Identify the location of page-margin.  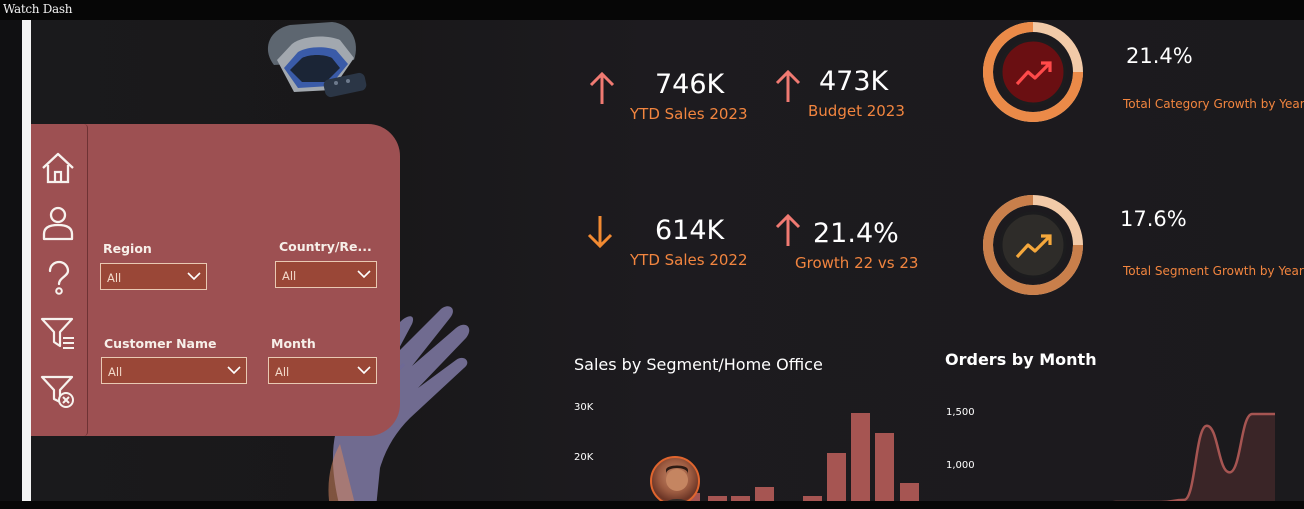
(11, 260).